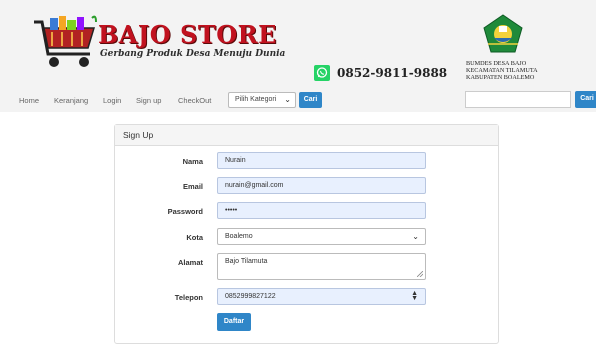  Describe the element at coordinates (420, 274) in the screenshot. I see `resize-handle-icon` at that location.